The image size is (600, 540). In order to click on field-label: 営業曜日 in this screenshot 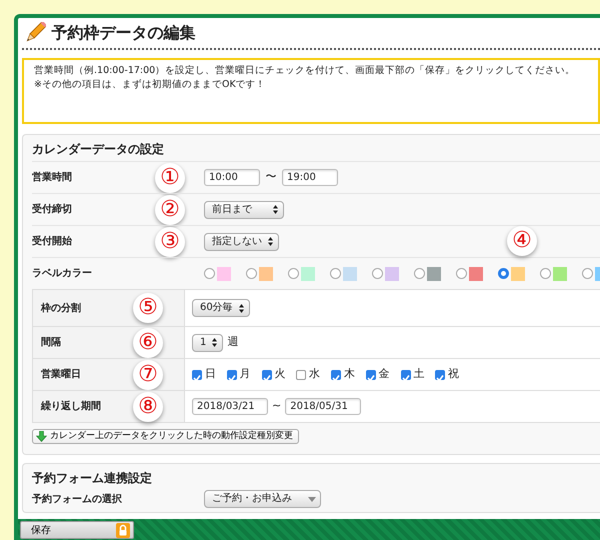, I will do `click(61, 375)`.